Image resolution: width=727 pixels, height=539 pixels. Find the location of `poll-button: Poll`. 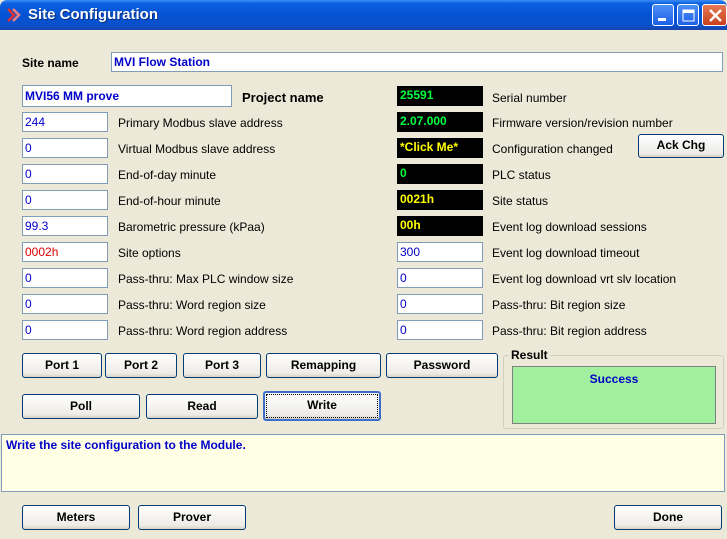

poll-button: Poll is located at coordinates (81, 406).